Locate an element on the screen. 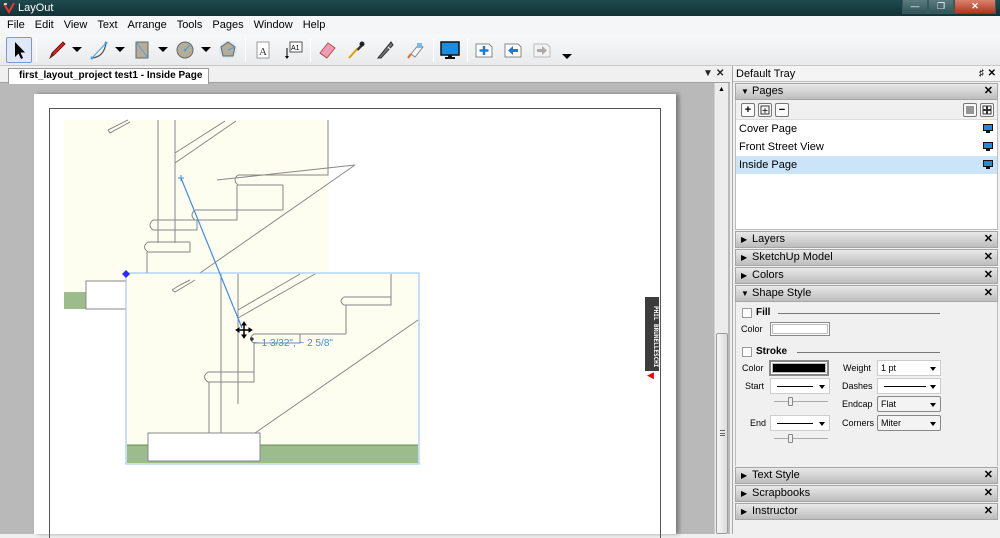 Image resolution: width=1000 pixels, height=538 pixels. label-tool-button: A1 is located at coordinates (293, 50).